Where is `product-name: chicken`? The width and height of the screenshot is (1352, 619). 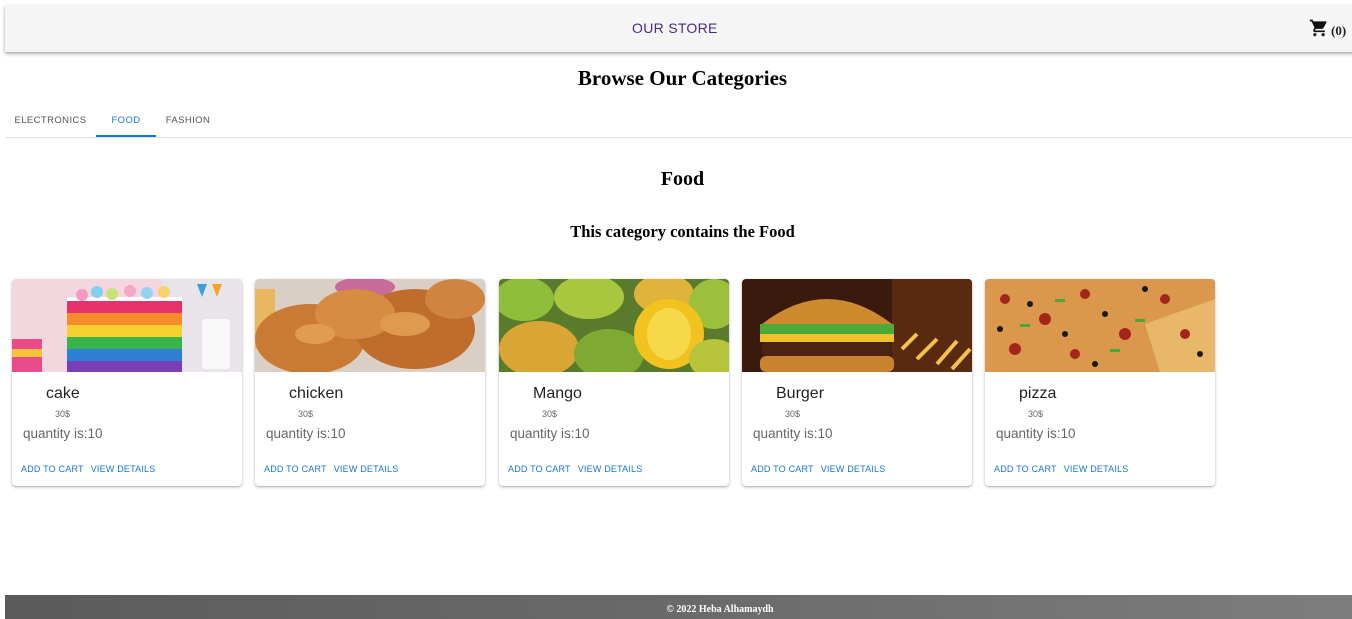 product-name: chicken is located at coordinates (316, 393).